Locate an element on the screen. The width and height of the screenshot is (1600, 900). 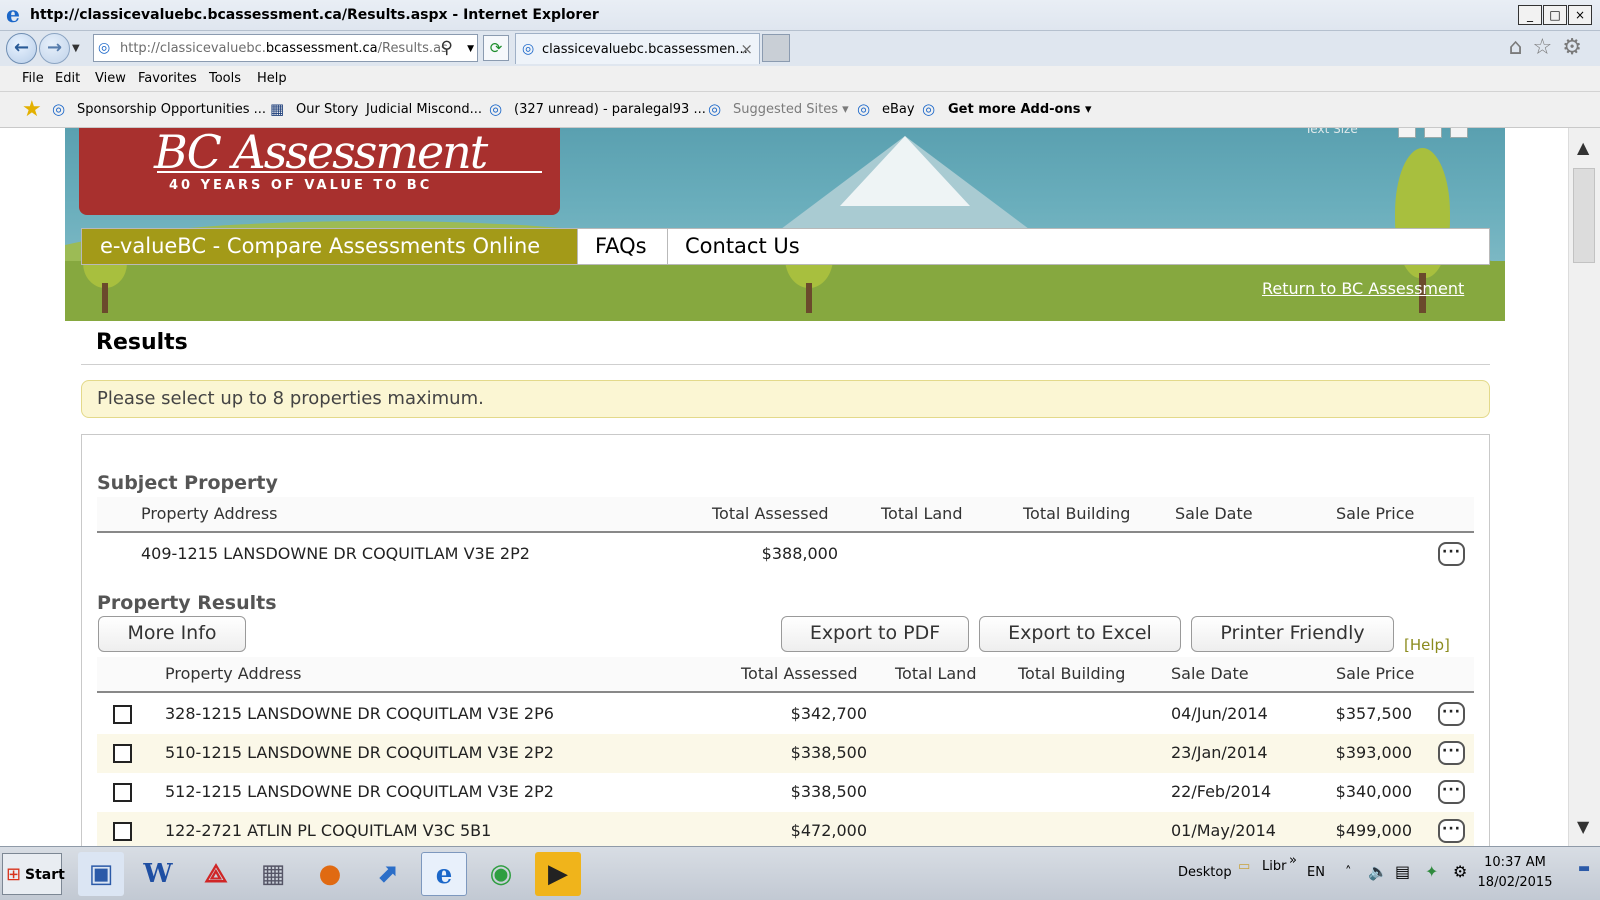
action-center-icon: ⚙ is located at coordinates (1460, 871).